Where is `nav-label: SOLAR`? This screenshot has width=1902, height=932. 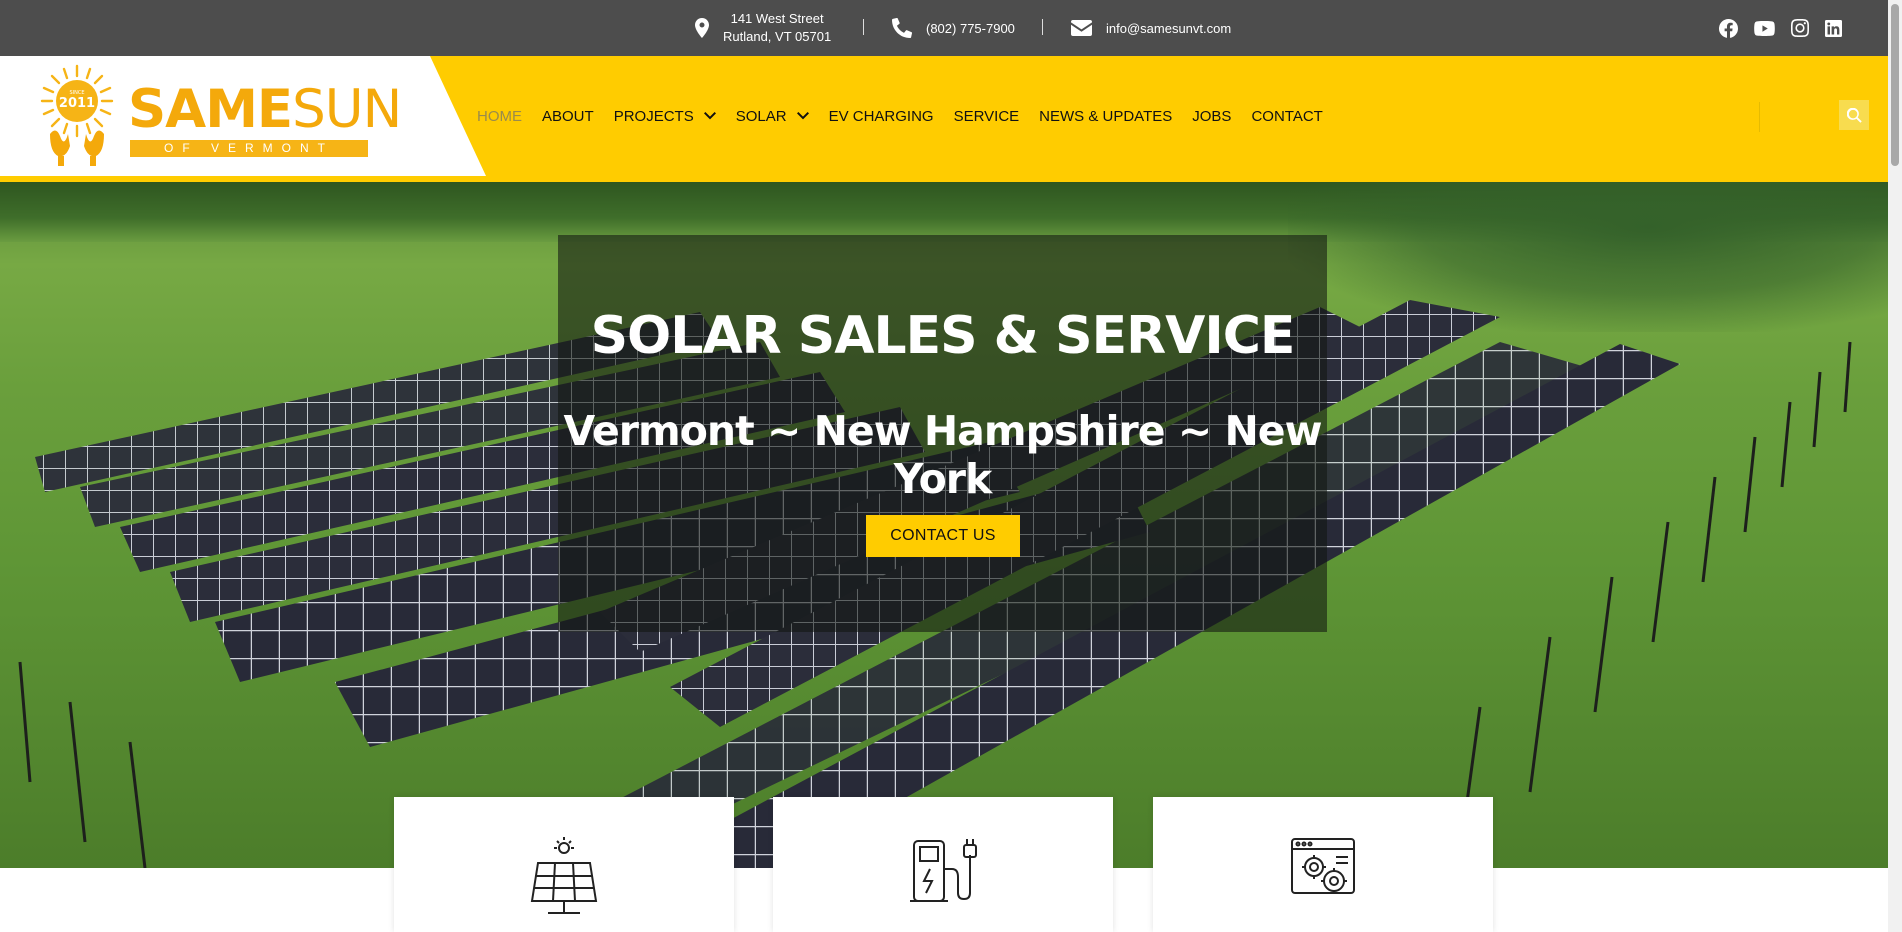
nav-label: SOLAR is located at coordinates (761, 116).